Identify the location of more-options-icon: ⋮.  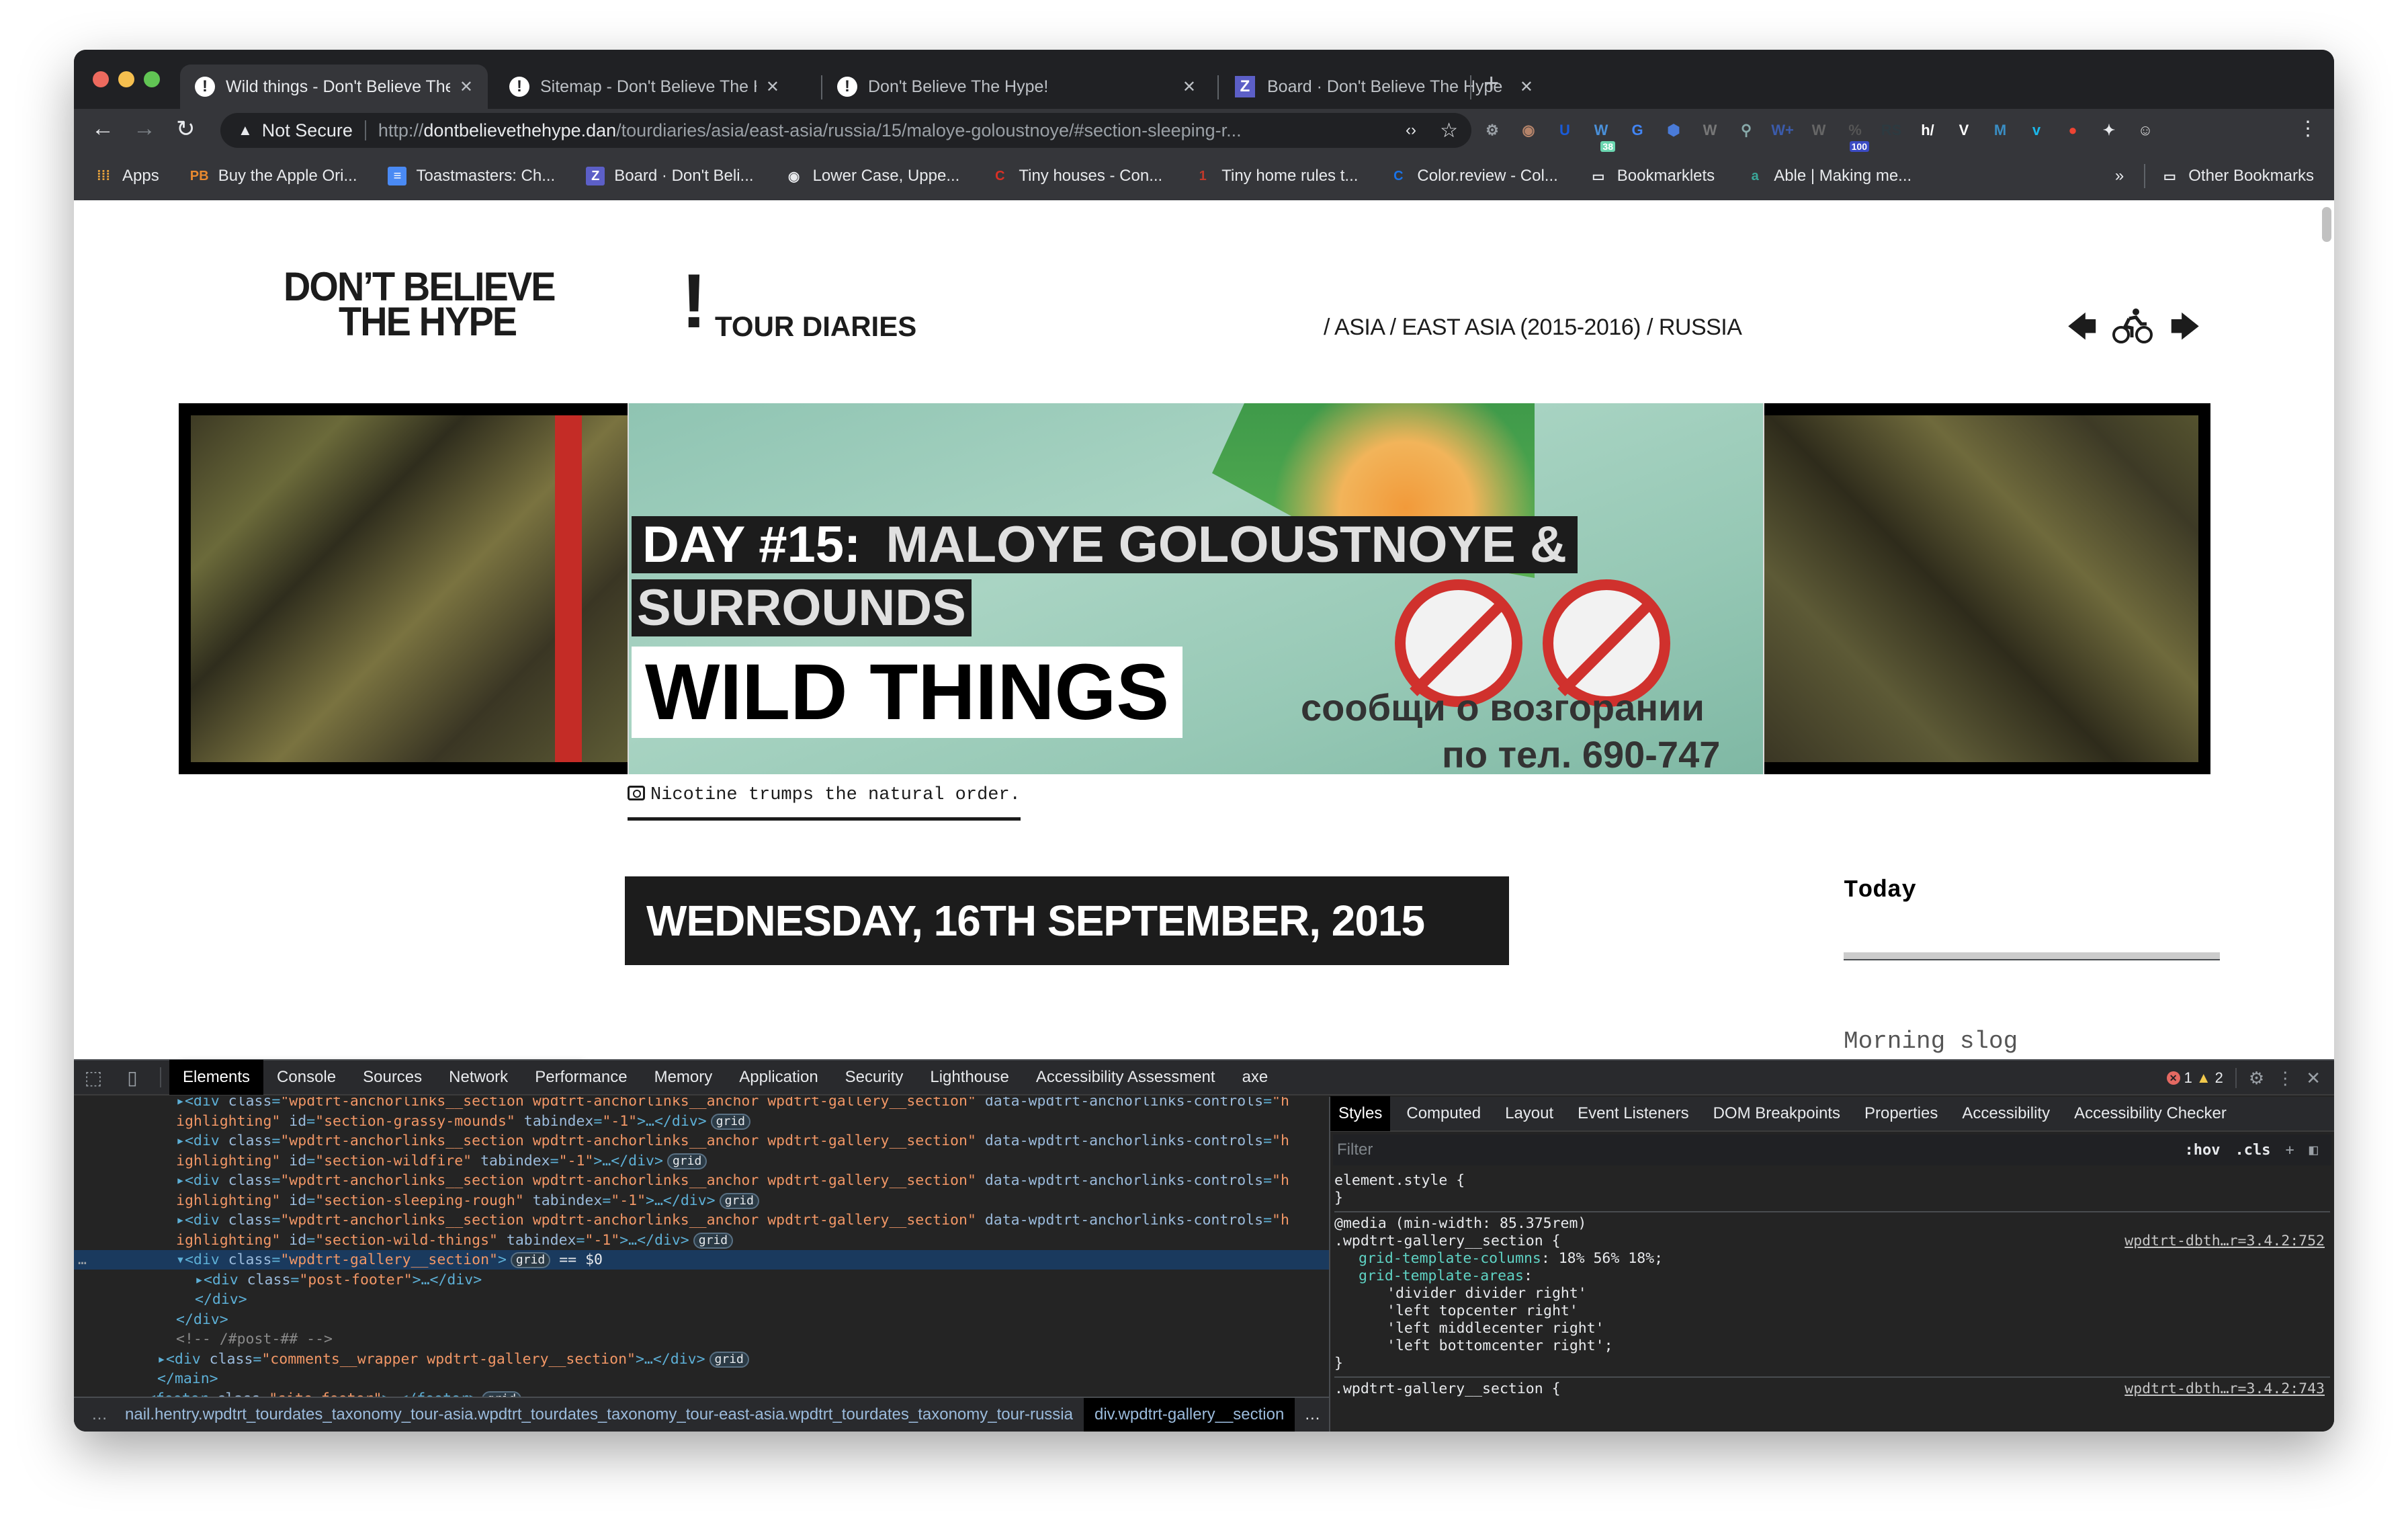
(2285, 1078).